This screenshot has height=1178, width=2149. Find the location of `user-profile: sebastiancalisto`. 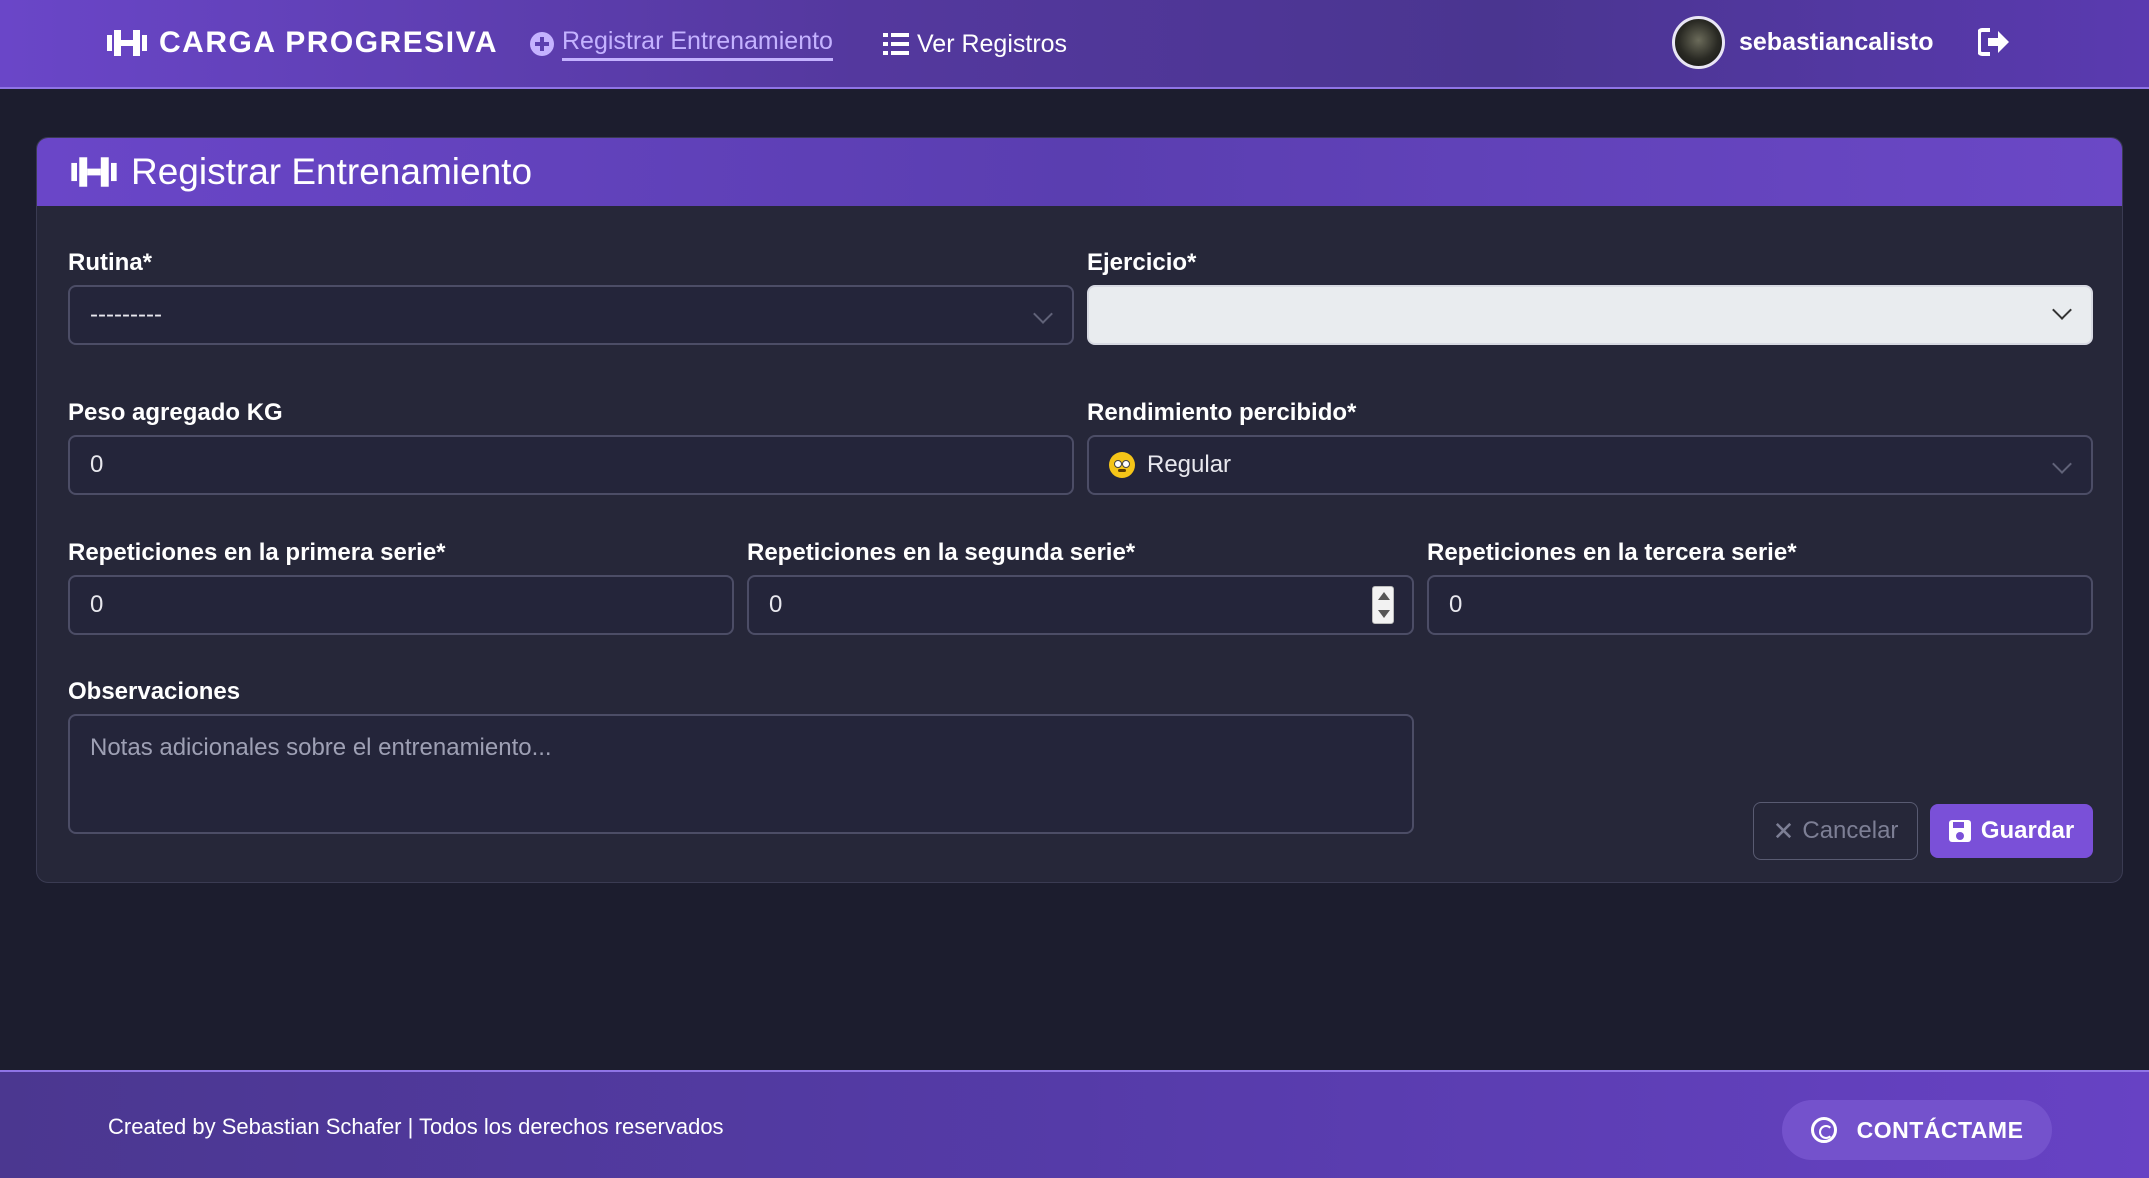

user-profile: sebastiancalisto is located at coordinates (1803, 42).